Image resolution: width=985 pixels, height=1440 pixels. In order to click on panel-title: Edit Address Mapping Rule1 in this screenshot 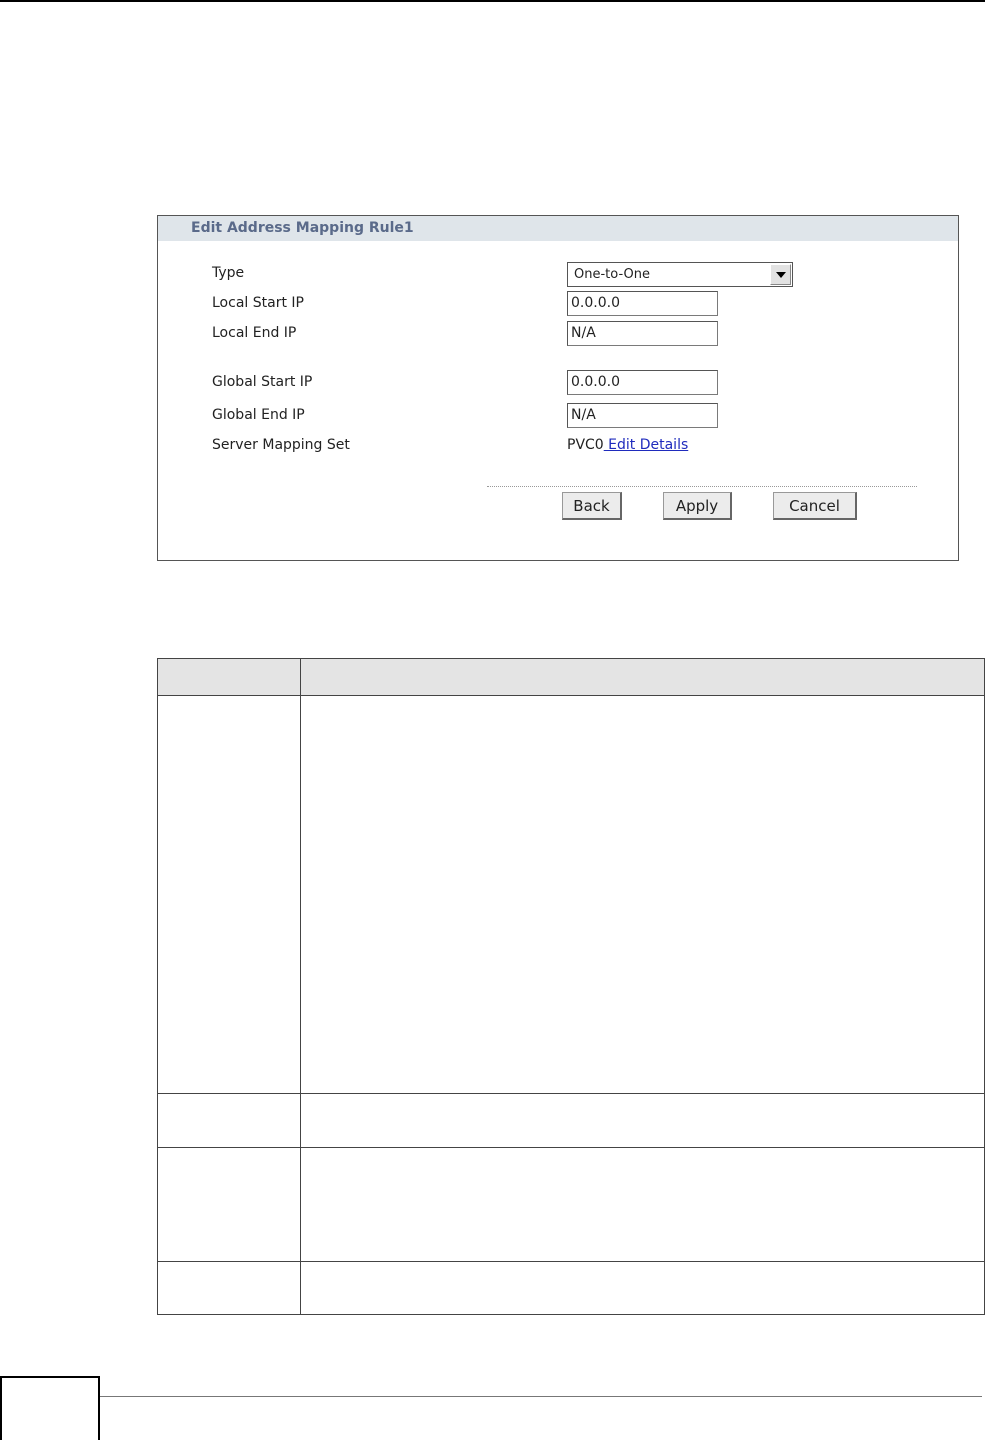, I will do `click(558, 228)`.